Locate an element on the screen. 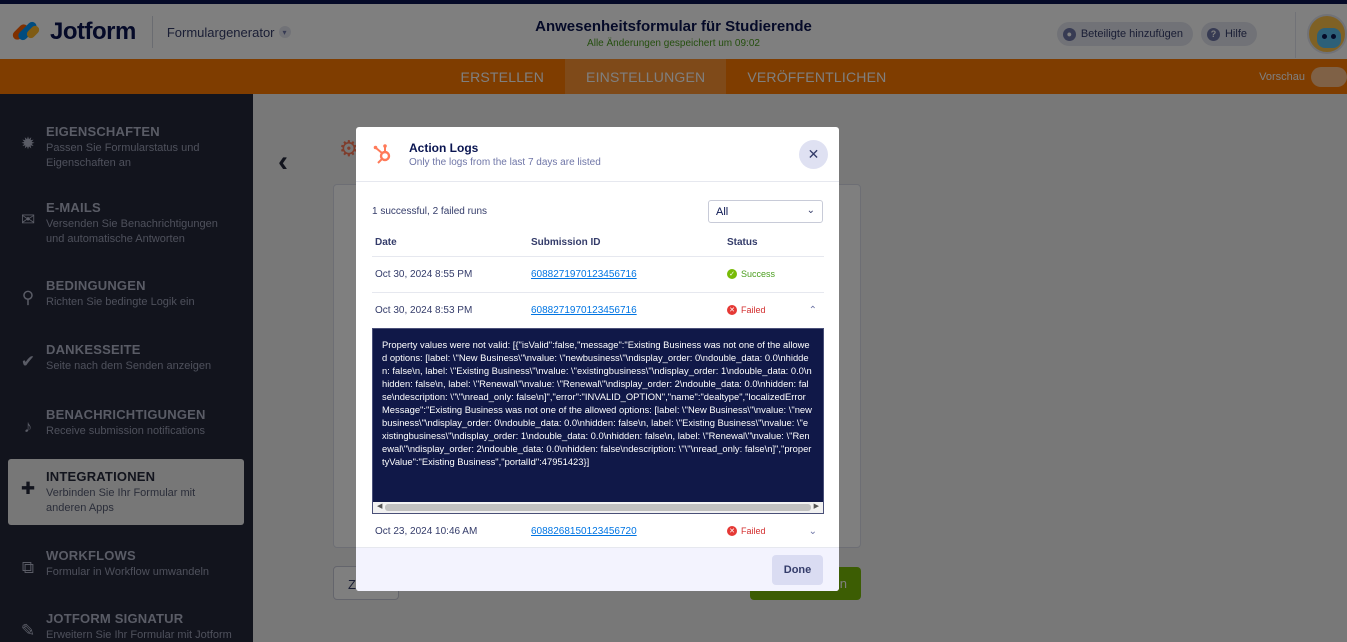 The width and height of the screenshot is (1347, 642). close-icon: ✕ is located at coordinates (813, 154).